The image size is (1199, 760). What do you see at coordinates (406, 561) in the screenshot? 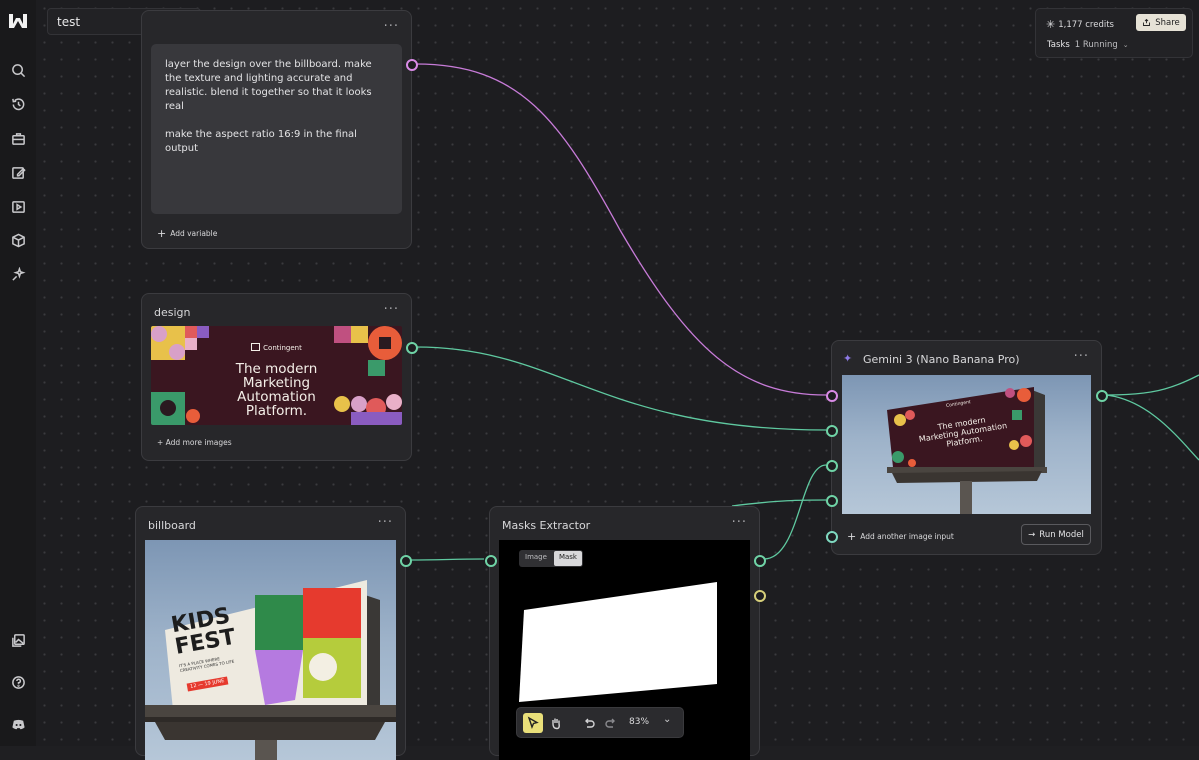
I see `billboard-output-port` at bounding box center [406, 561].